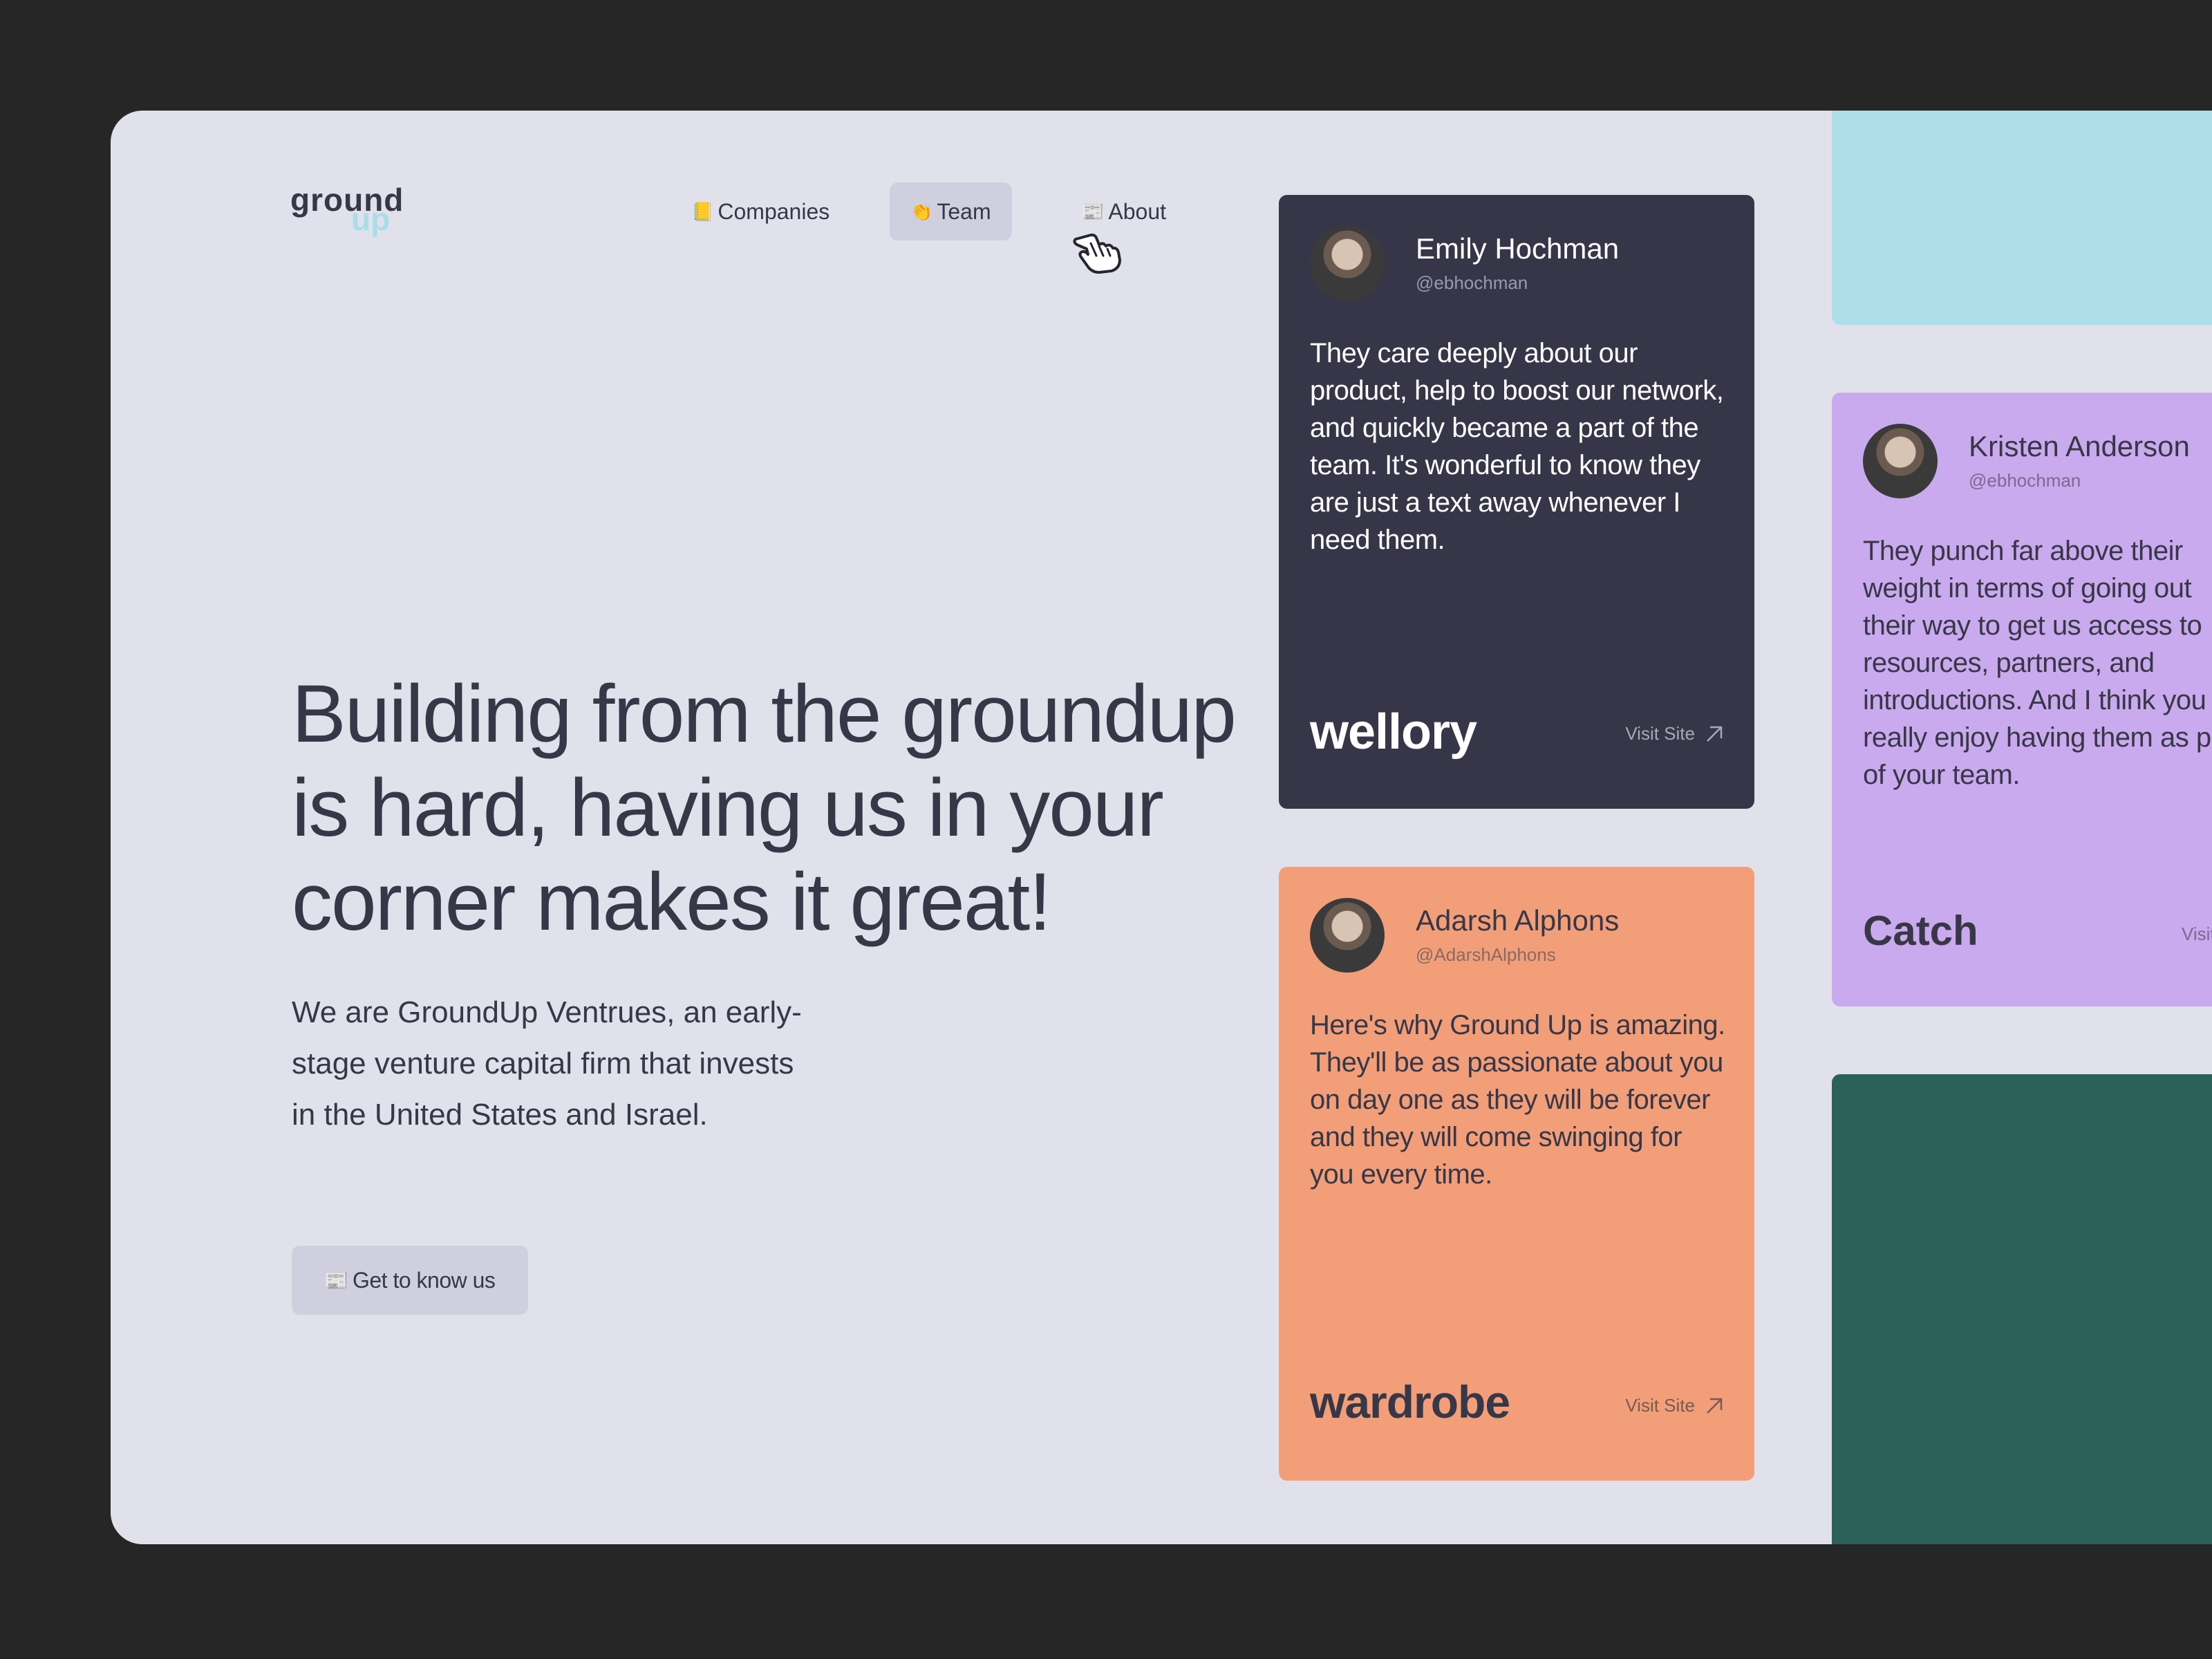 The height and width of the screenshot is (1659, 2212). What do you see at coordinates (1097, 253) in the screenshot?
I see `hand-pointer-cursor-icon` at bounding box center [1097, 253].